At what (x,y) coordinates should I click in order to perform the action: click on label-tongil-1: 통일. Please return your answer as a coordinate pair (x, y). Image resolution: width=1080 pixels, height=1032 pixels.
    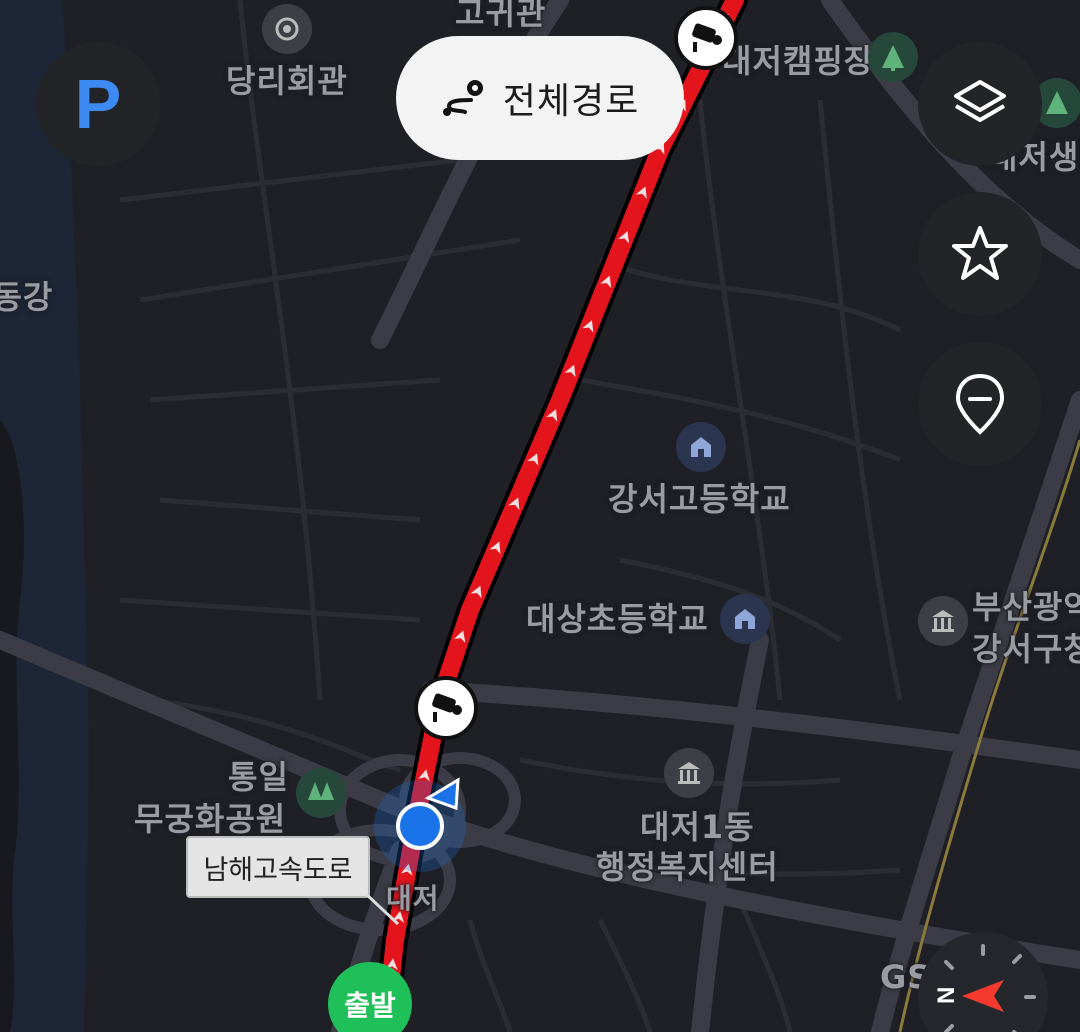
    Looking at the image, I should click on (258, 777).